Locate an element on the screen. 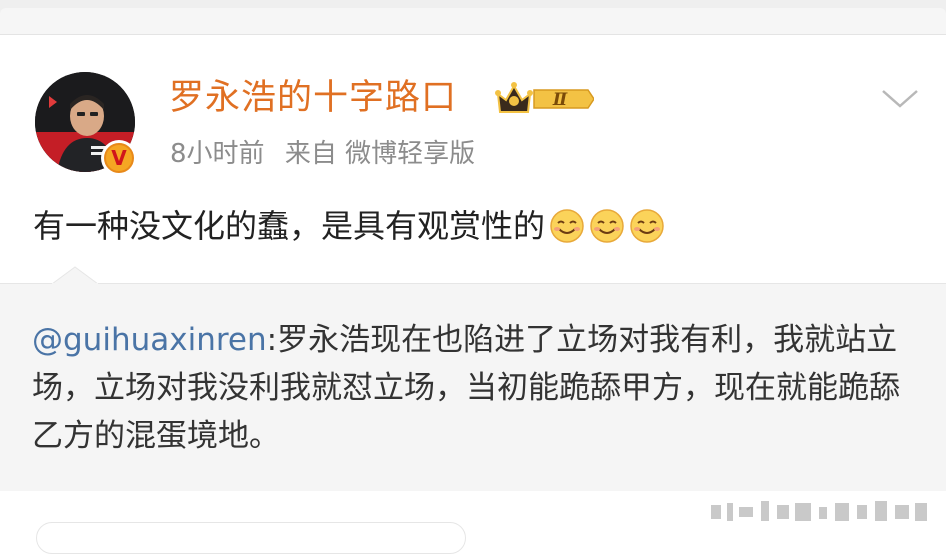  watermark-icon is located at coordinates (819, 511).